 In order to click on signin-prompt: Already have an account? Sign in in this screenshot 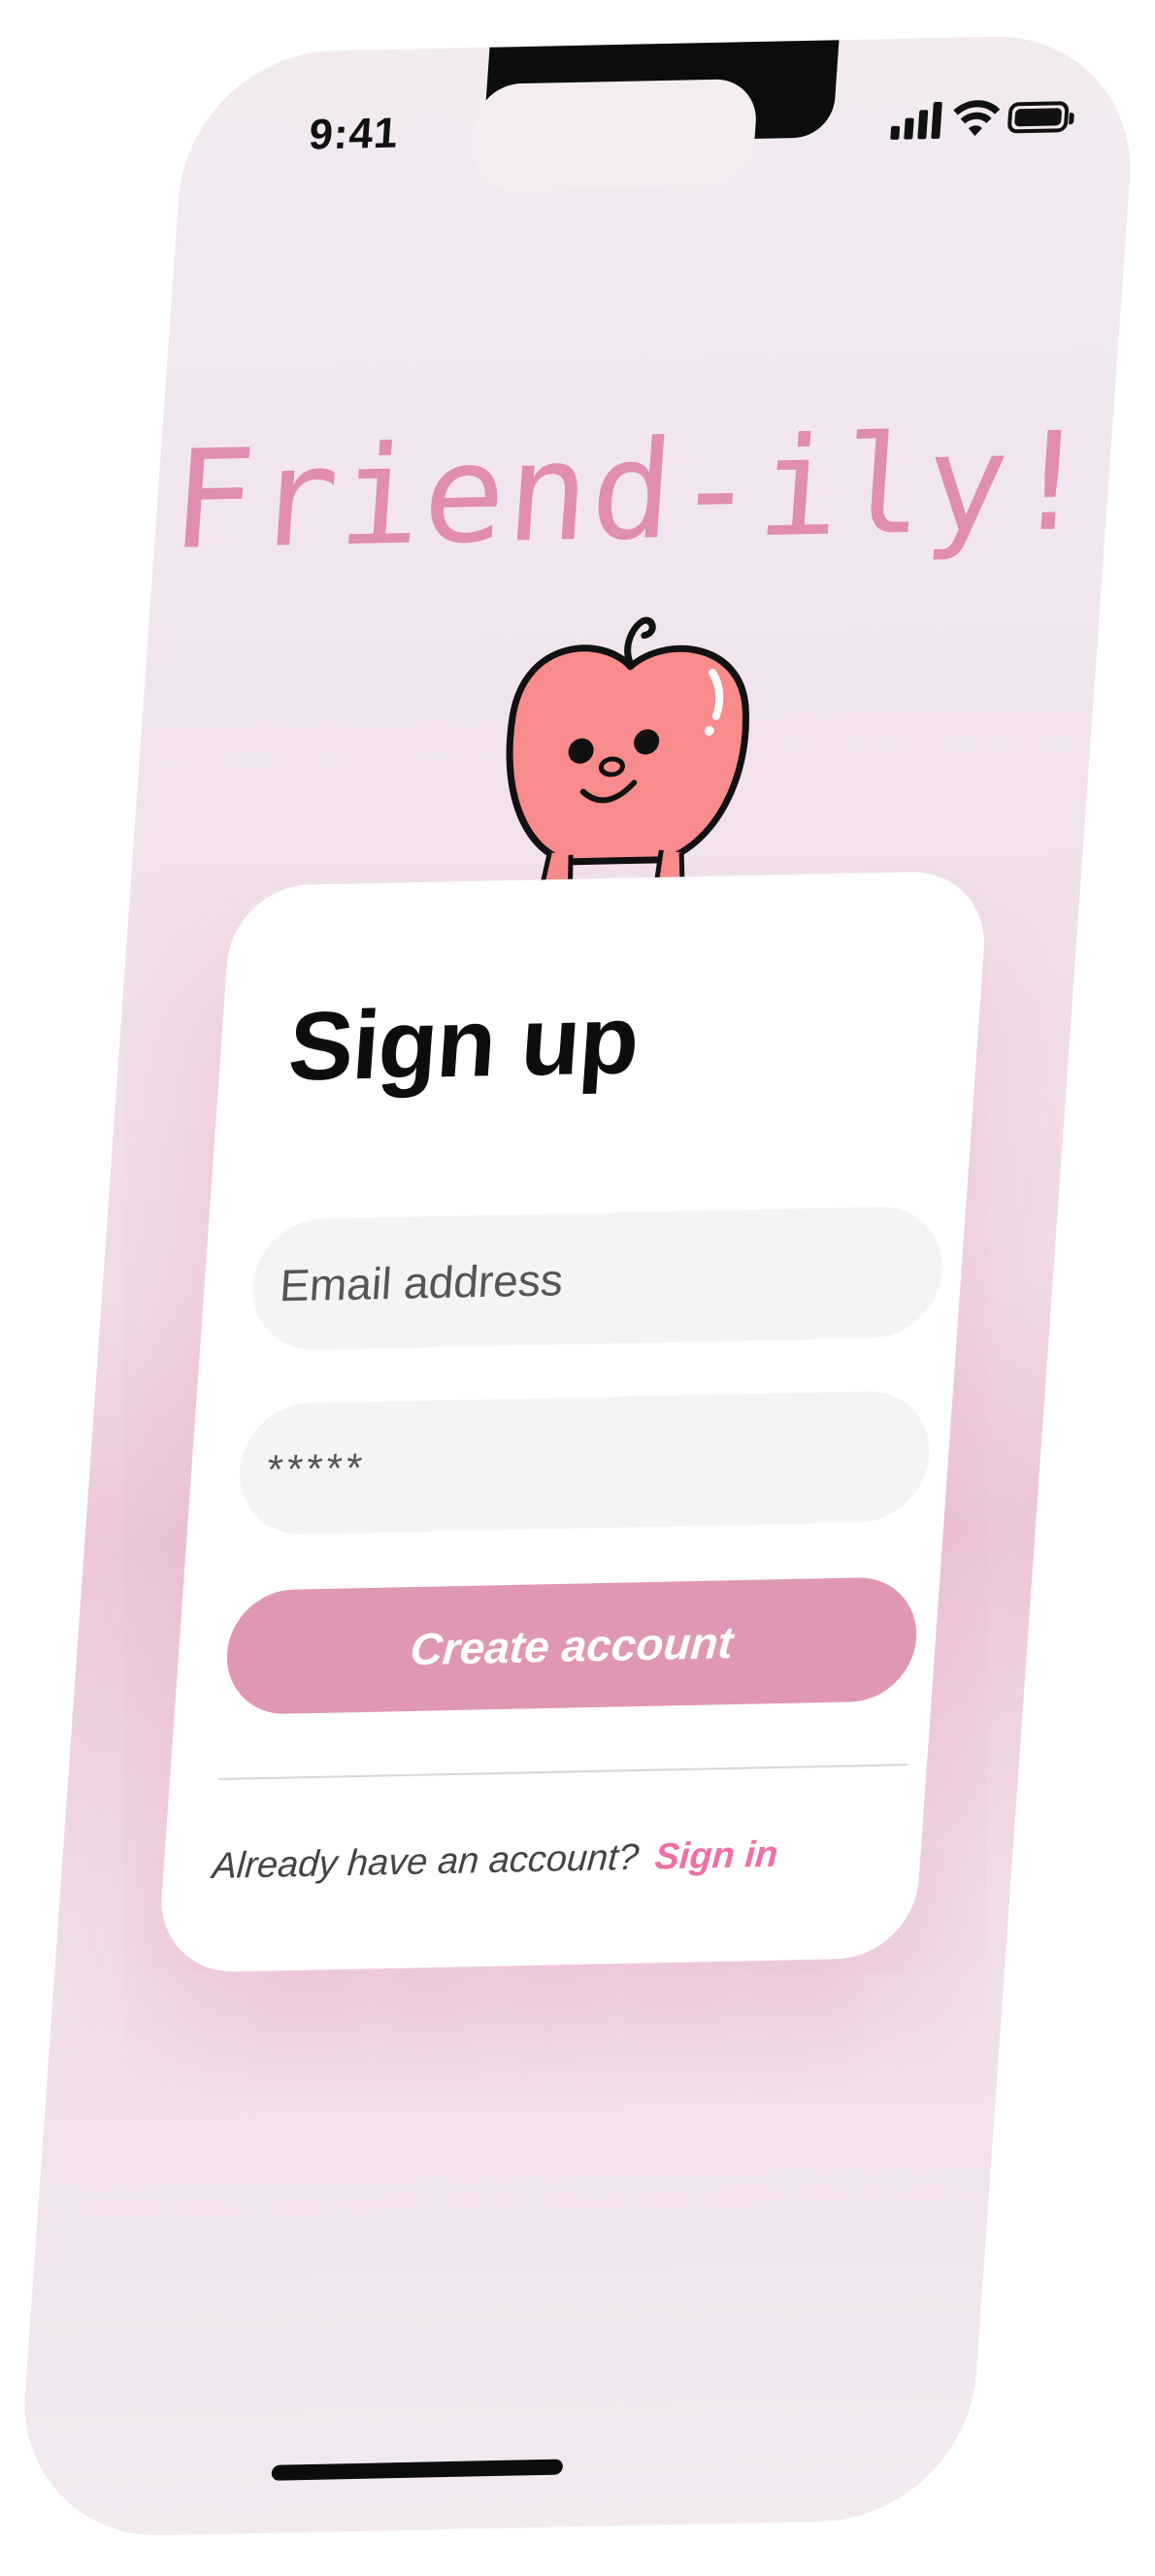, I will do `click(495, 1861)`.